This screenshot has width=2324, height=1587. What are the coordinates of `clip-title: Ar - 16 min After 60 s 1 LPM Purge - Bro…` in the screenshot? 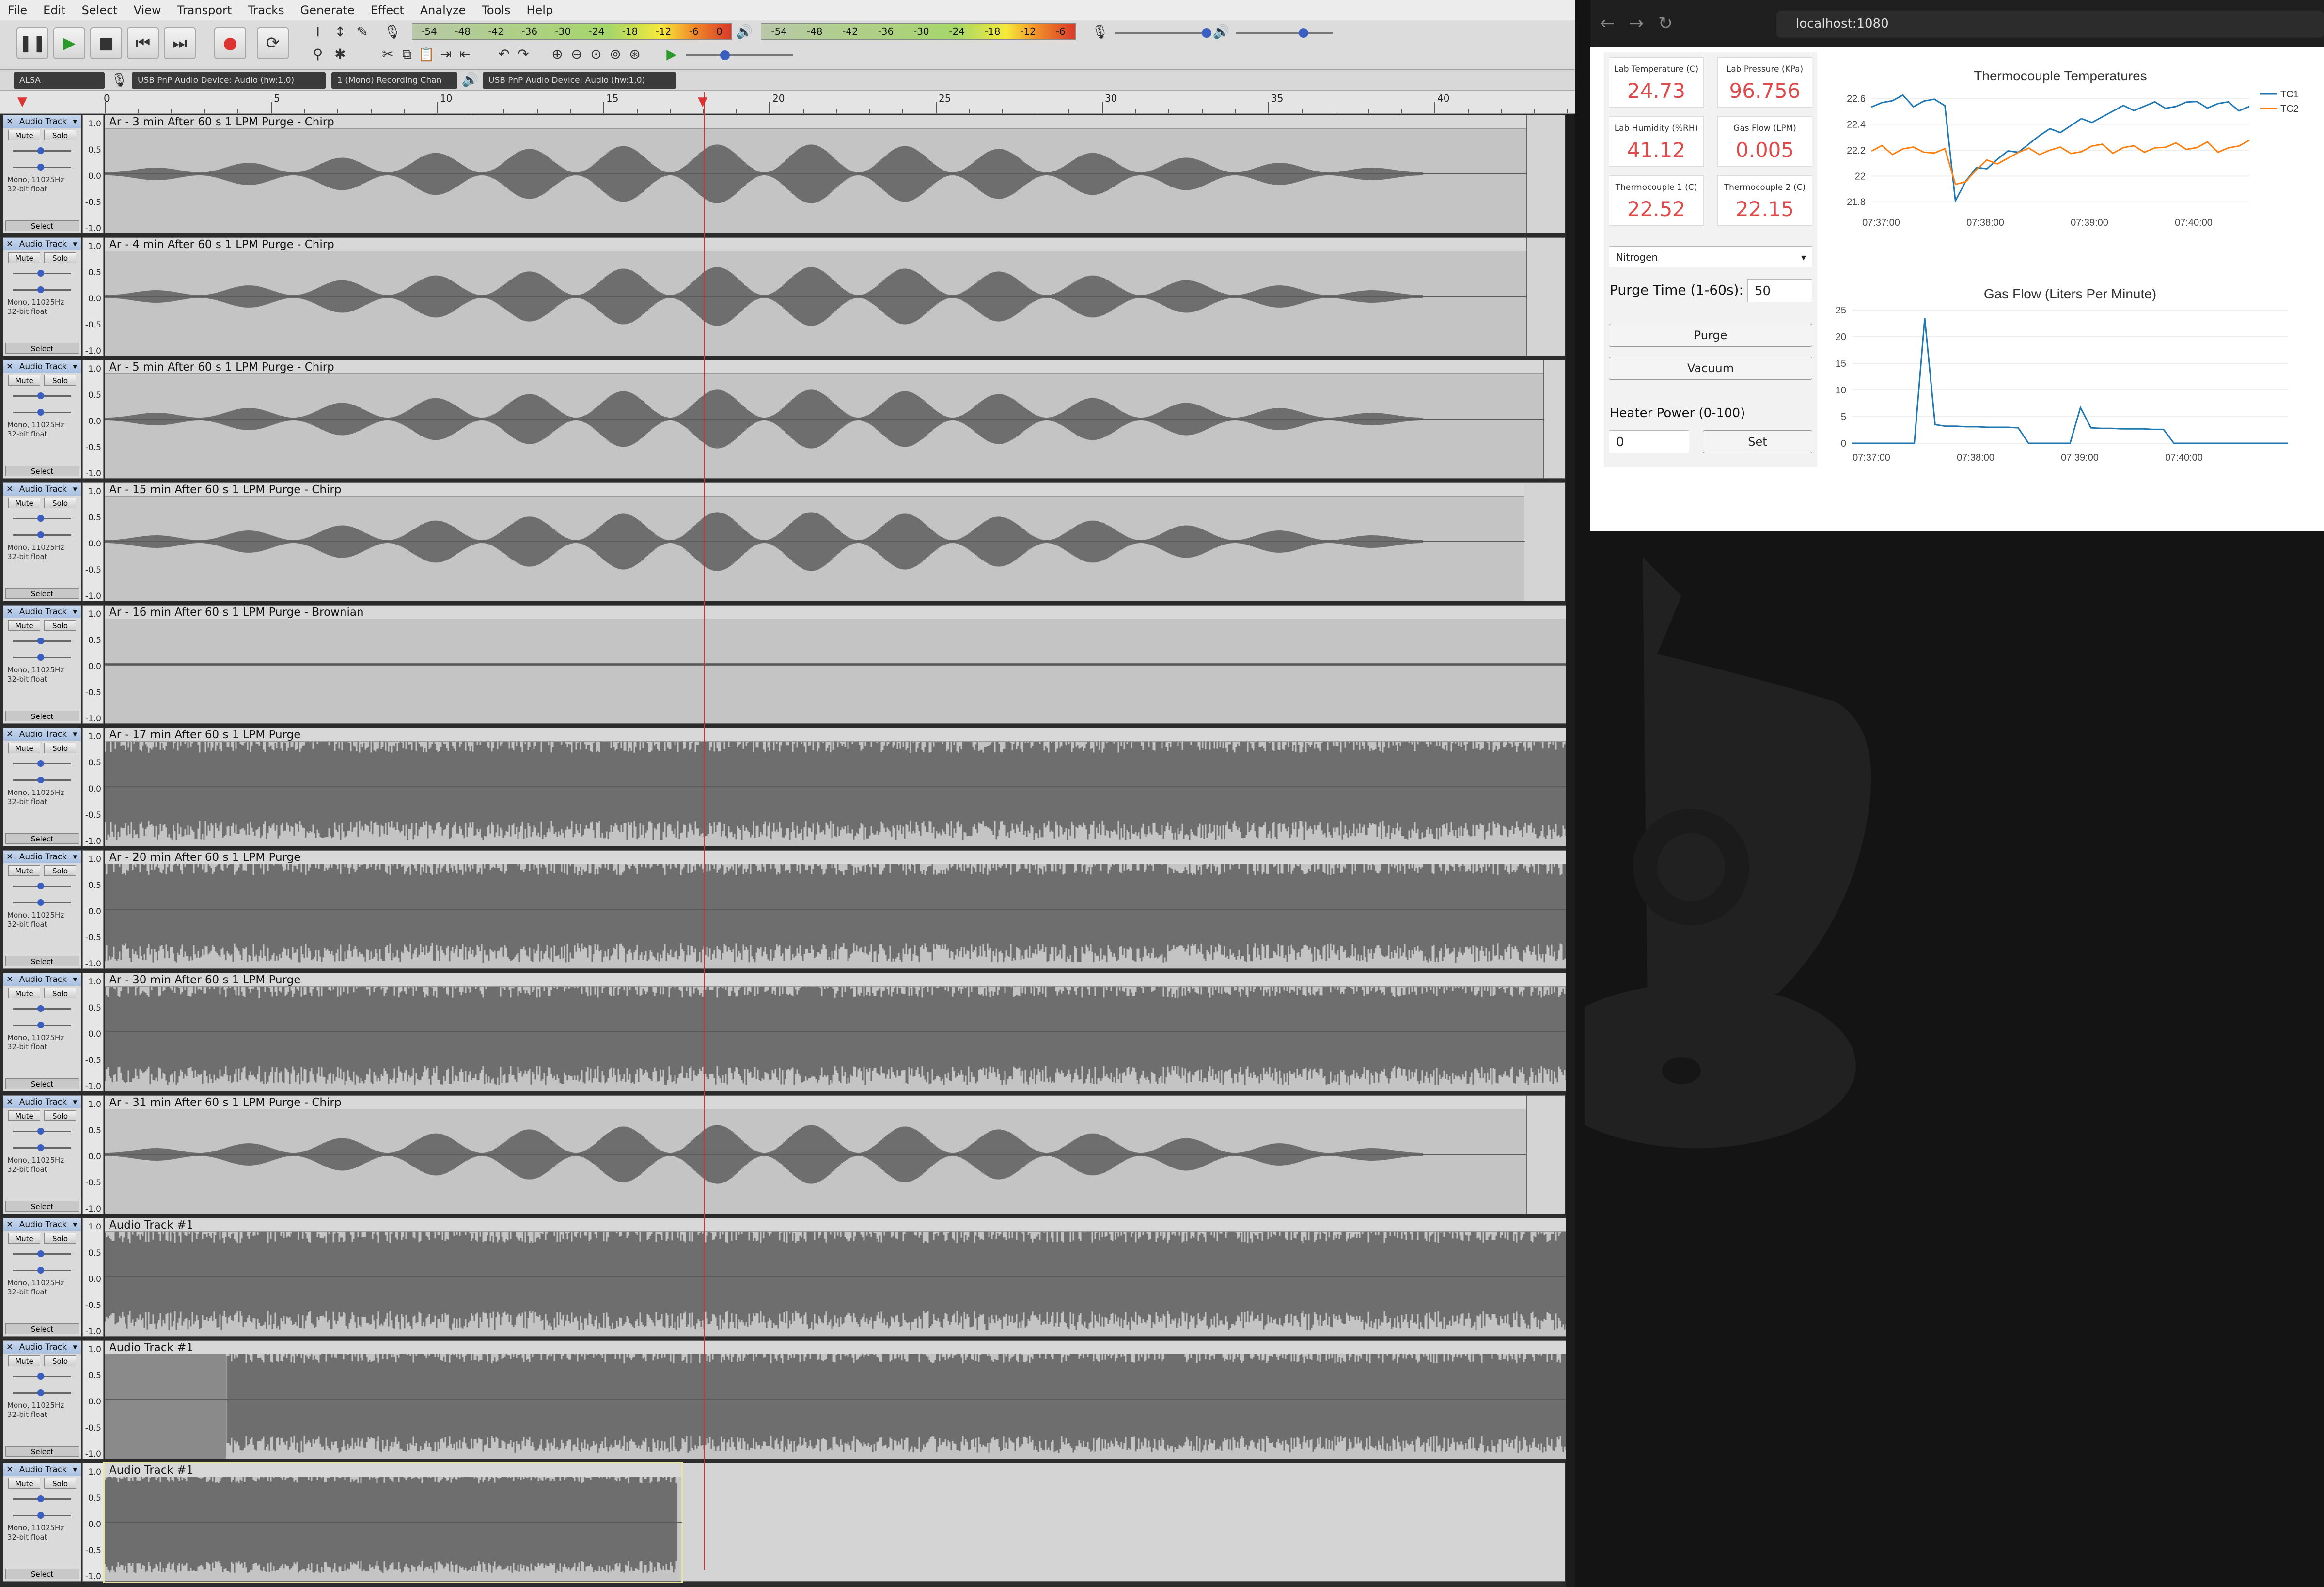 It's located at (837, 613).